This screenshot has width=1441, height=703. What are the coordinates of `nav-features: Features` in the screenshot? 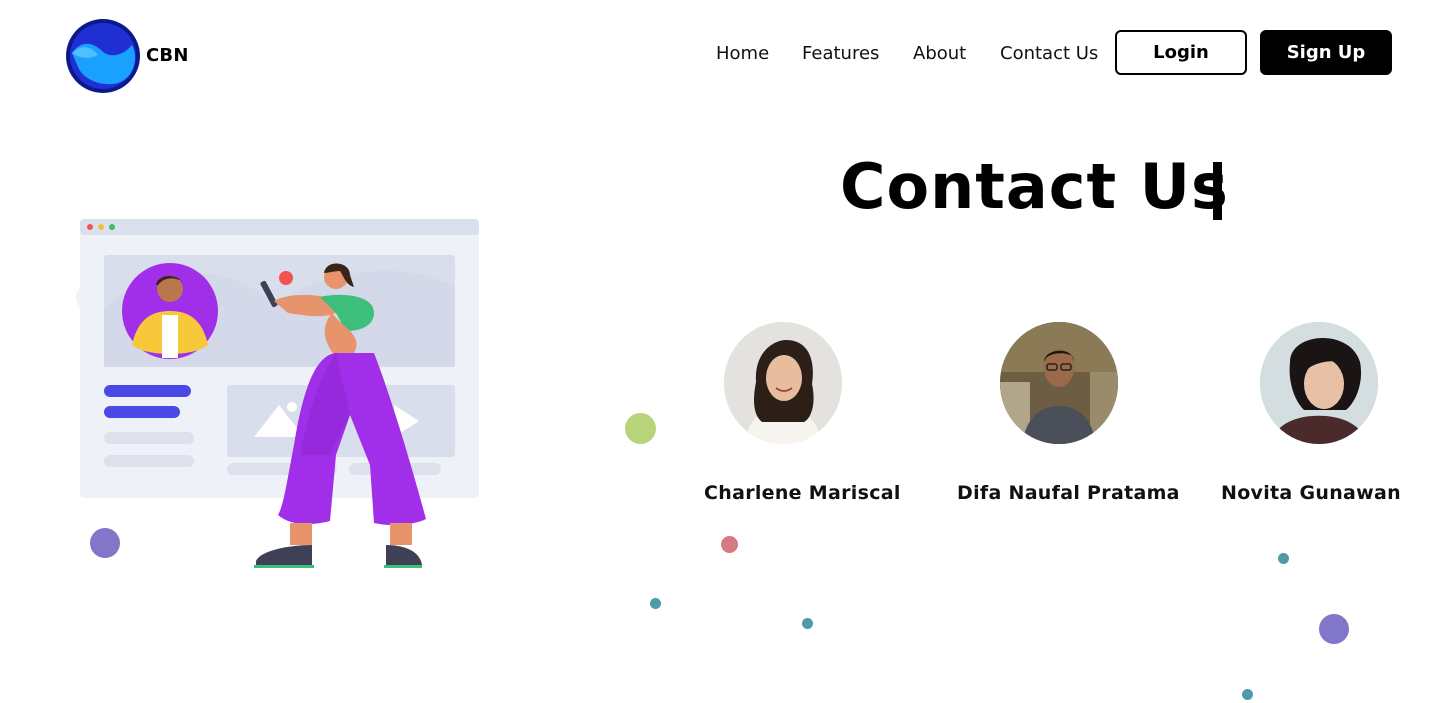 It's located at (840, 53).